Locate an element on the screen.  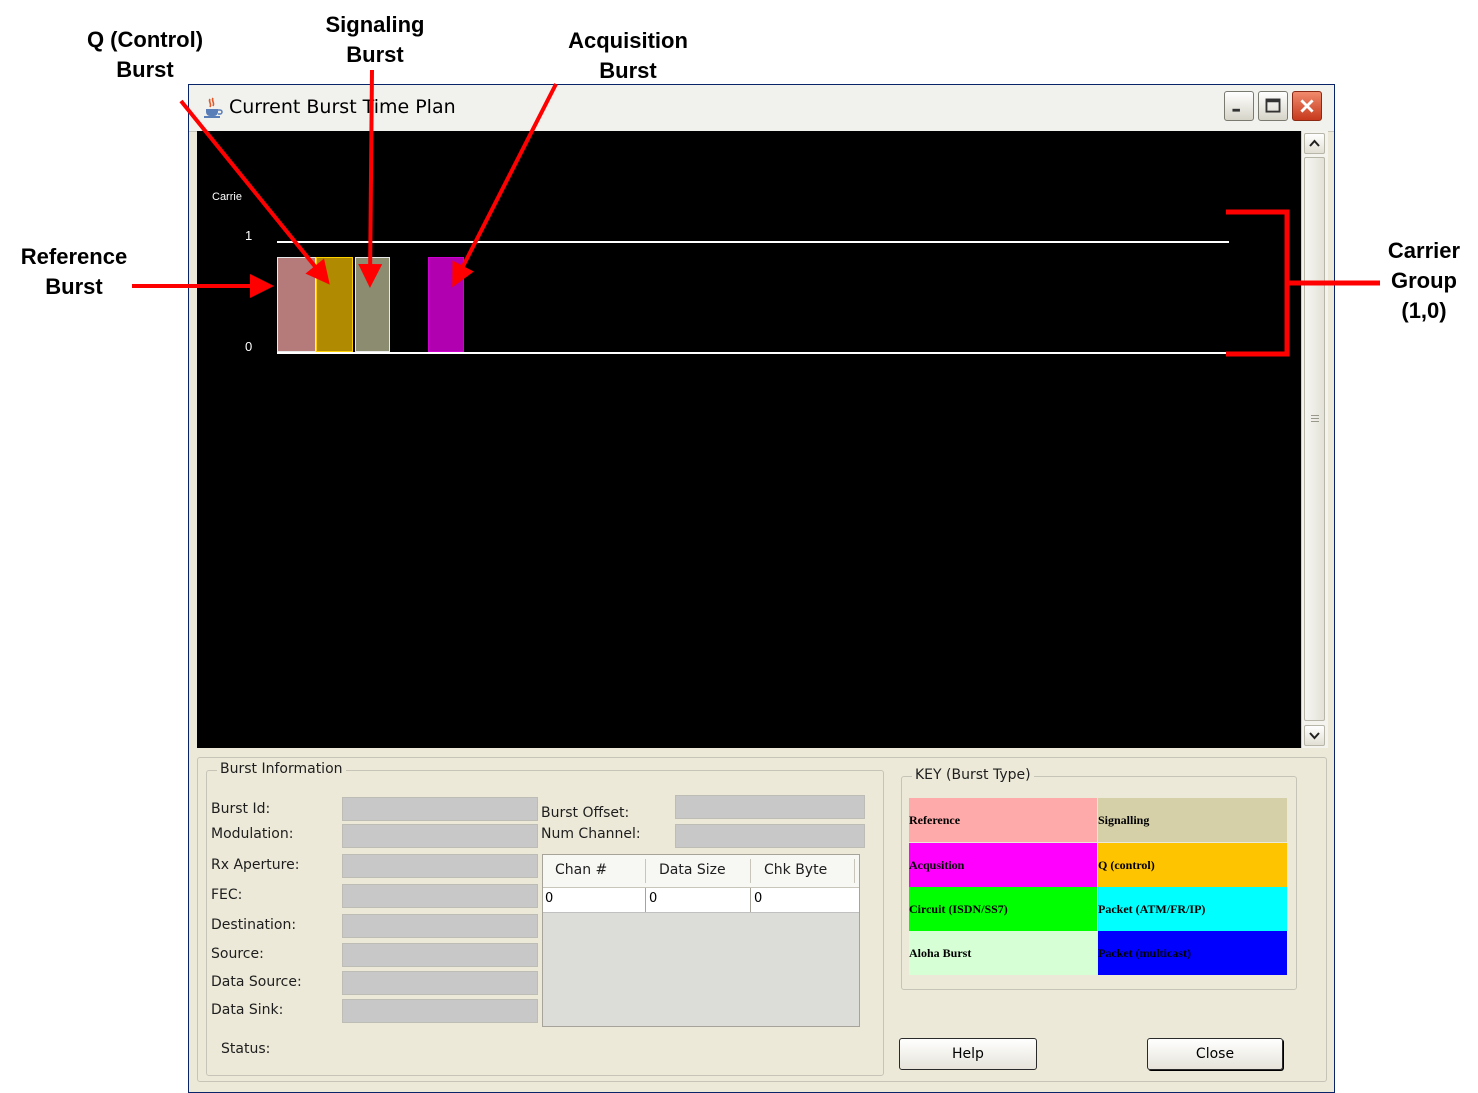
chevron-down-icon is located at coordinates (1314, 736).